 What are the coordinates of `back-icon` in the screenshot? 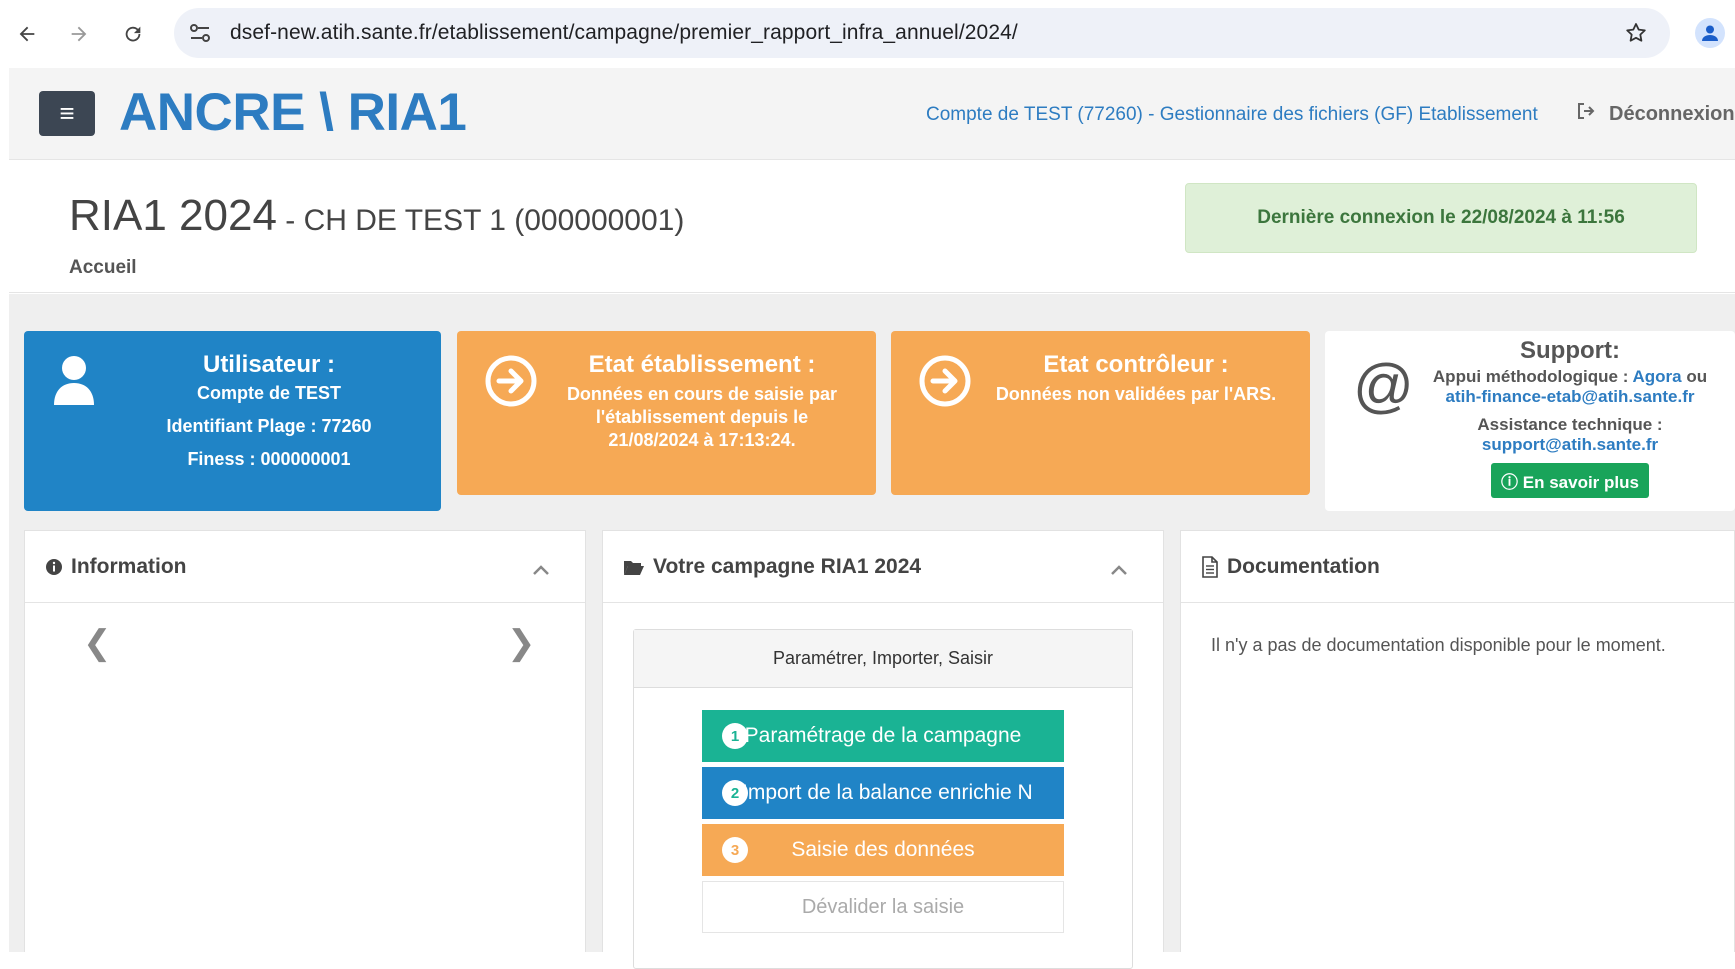 It's located at (27, 34).